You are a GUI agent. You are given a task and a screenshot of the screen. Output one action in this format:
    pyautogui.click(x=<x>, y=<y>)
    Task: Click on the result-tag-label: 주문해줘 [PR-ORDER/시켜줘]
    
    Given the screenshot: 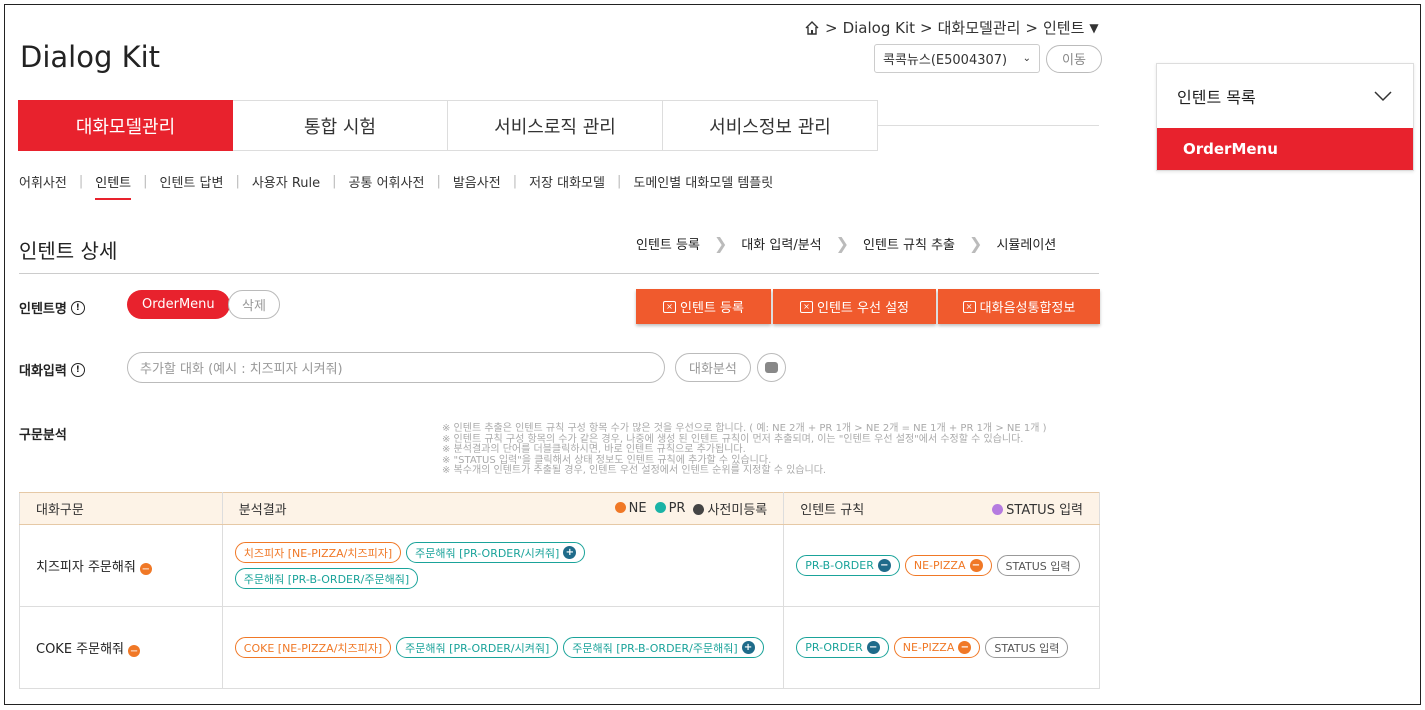 What is the action you would take?
    pyautogui.click(x=487, y=553)
    